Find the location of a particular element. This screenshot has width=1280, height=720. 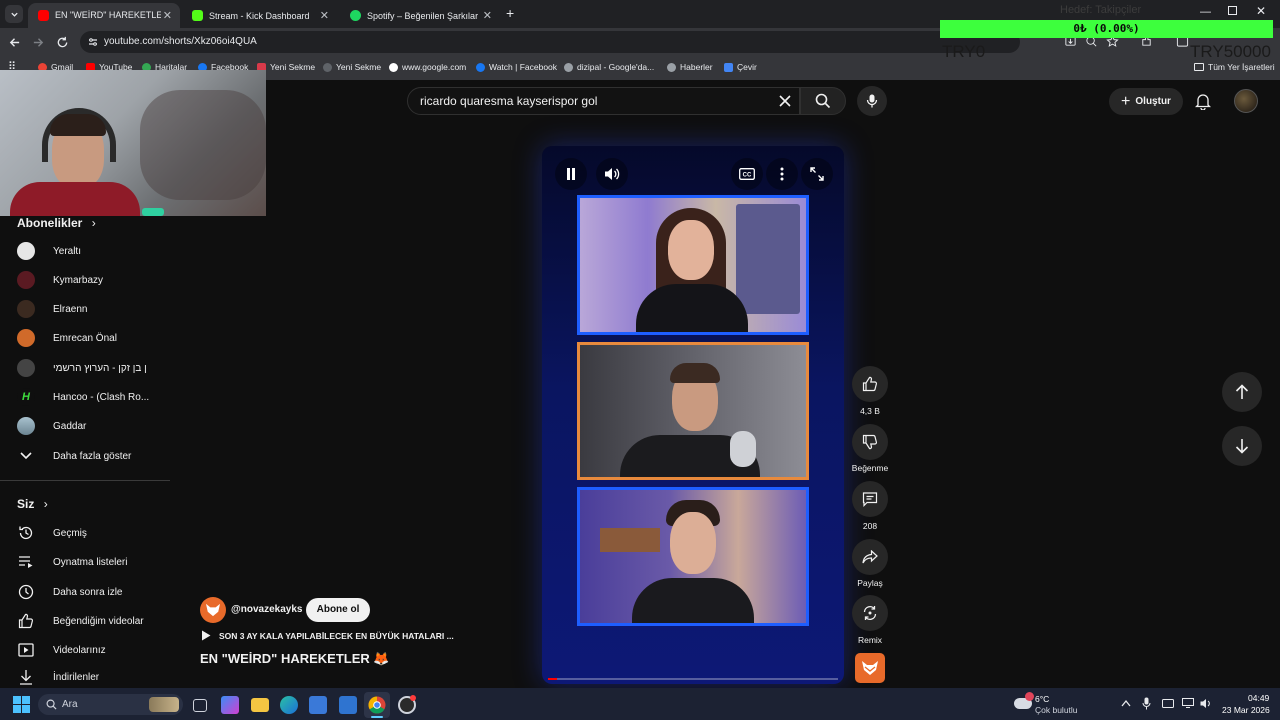

network-icon is located at coordinates (1188, 703).